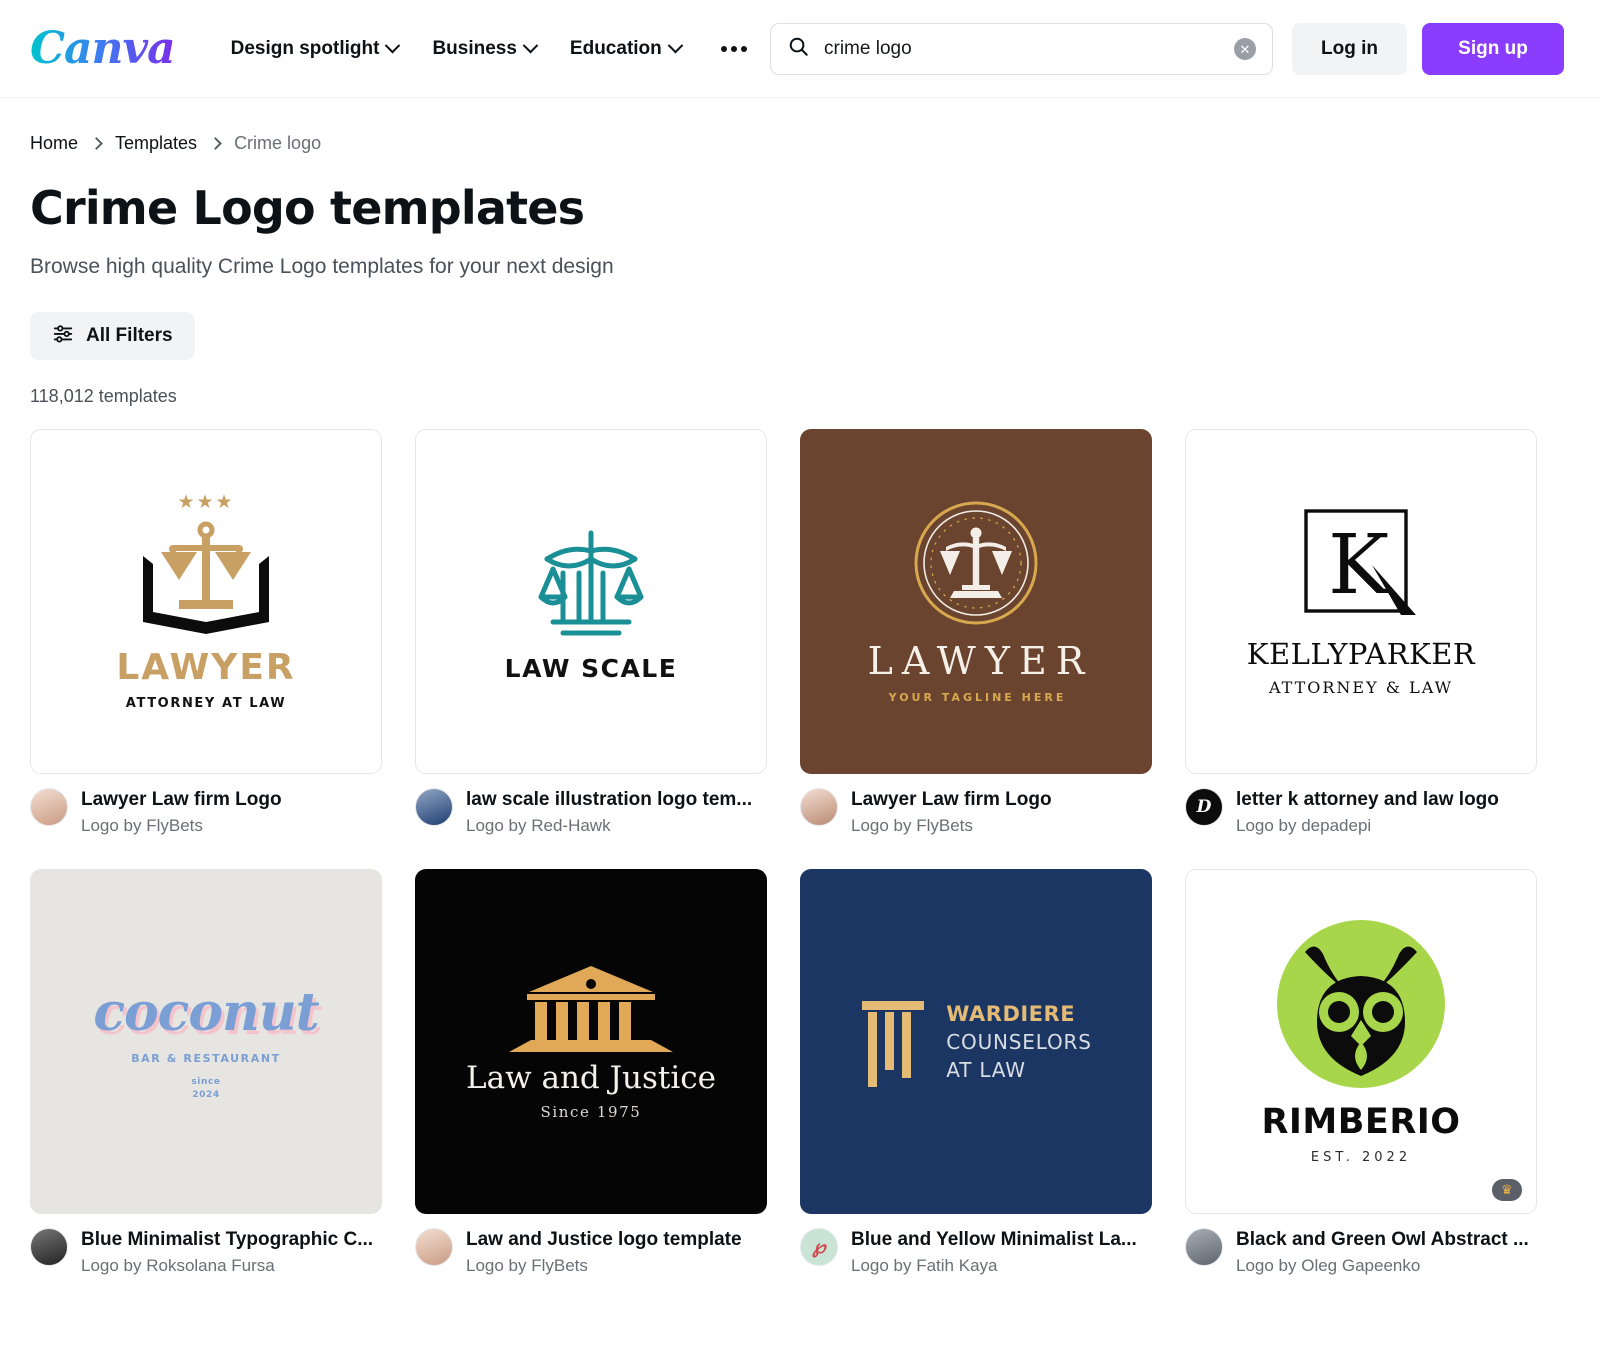  What do you see at coordinates (278, 143) in the screenshot?
I see `breadcrumb-item-current: Crime logo` at bounding box center [278, 143].